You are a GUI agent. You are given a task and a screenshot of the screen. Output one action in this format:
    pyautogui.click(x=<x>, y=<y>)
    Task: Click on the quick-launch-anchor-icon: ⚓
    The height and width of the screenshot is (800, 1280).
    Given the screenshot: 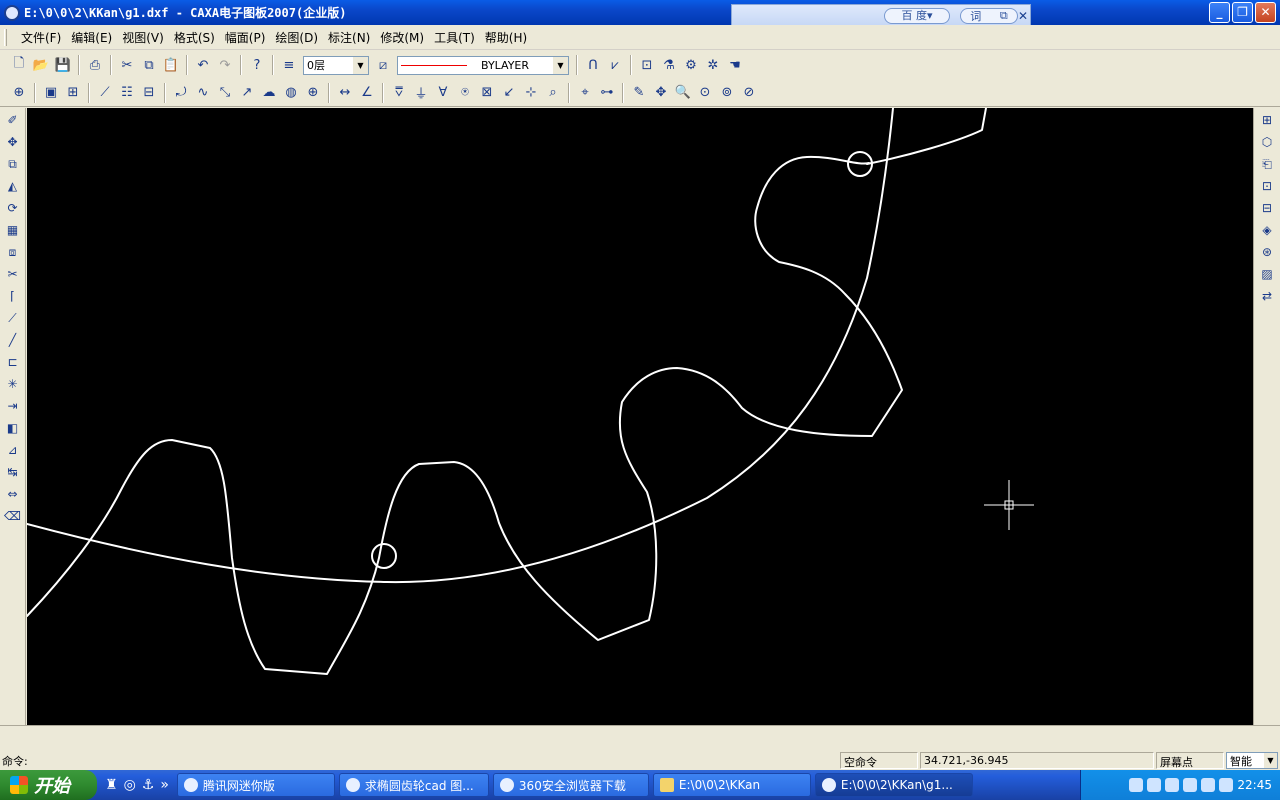 What is the action you would take?
    pyautogui.click(x=148, y=785)
    